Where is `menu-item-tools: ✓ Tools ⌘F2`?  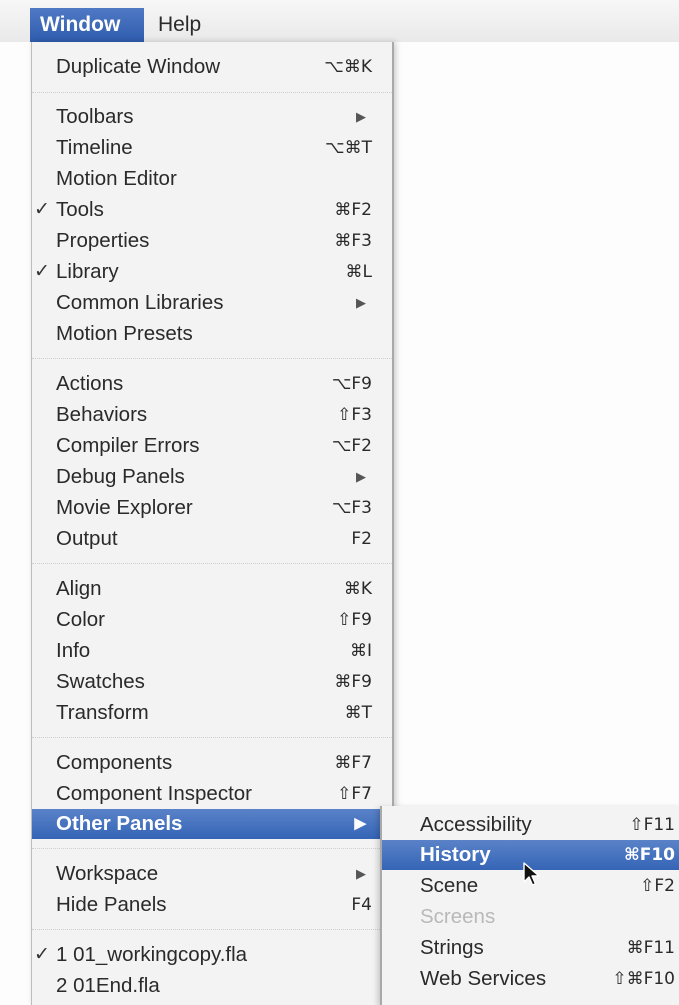 menu-item-tools: ✓ Tools ⌘F2 is located at coordinates (212, 210).